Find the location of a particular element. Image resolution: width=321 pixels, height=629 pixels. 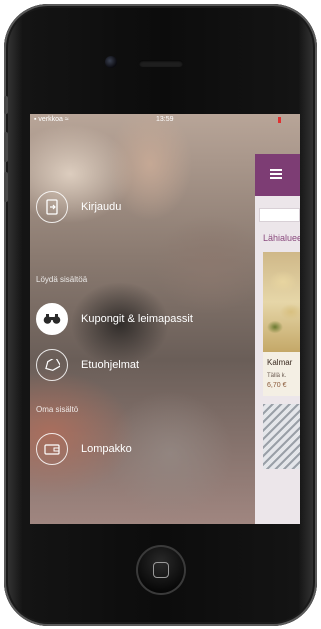

offer-image is located at coordinates (281, 302).